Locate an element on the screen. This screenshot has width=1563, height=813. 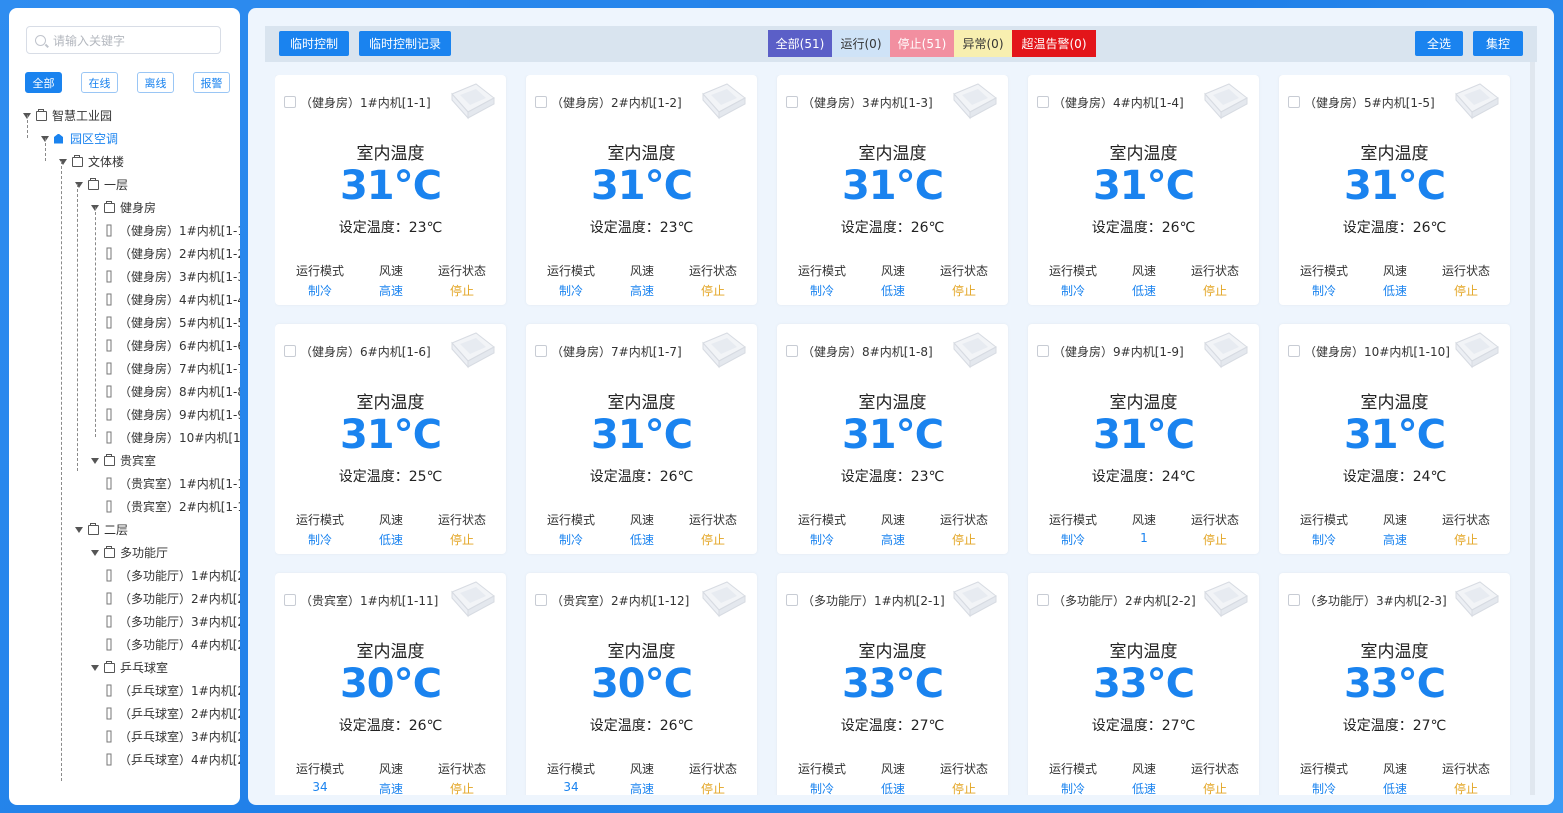
unit-name: （健身房）2#内机[1-2] is located at coordinates (616, 103).